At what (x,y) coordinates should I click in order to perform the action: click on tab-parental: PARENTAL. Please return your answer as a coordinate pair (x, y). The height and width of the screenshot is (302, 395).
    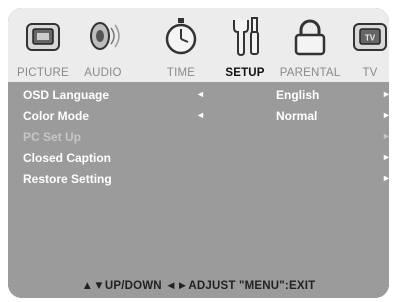
    Looking at the image, I should click on (310, 49).